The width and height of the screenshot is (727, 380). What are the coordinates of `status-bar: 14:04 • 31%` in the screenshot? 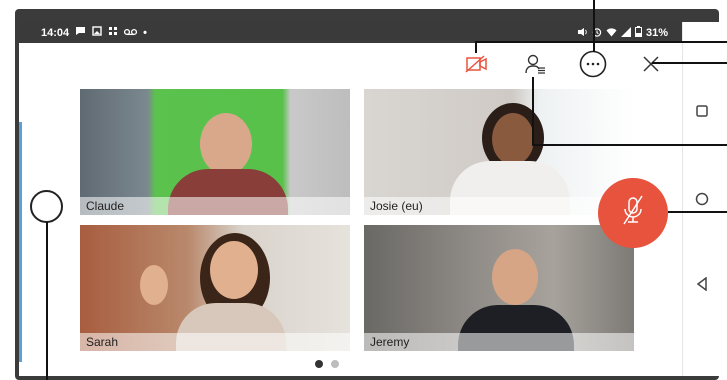 It's located at (350, 32).